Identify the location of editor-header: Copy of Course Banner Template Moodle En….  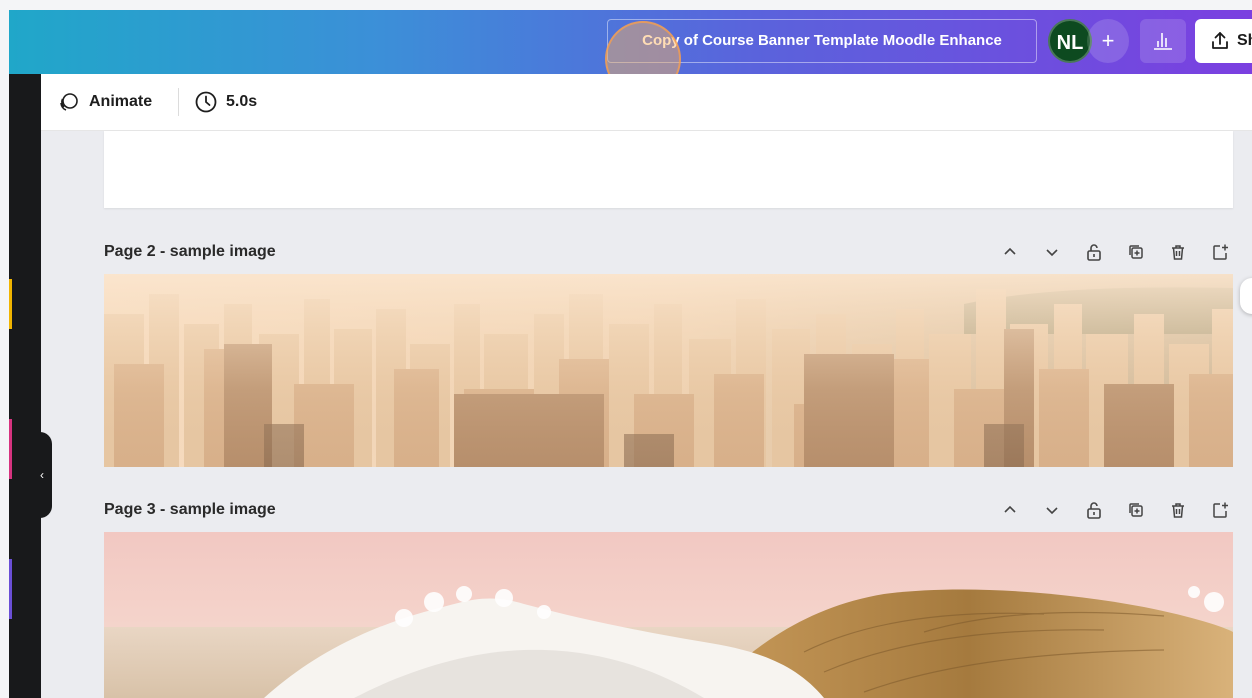
(630, 53).